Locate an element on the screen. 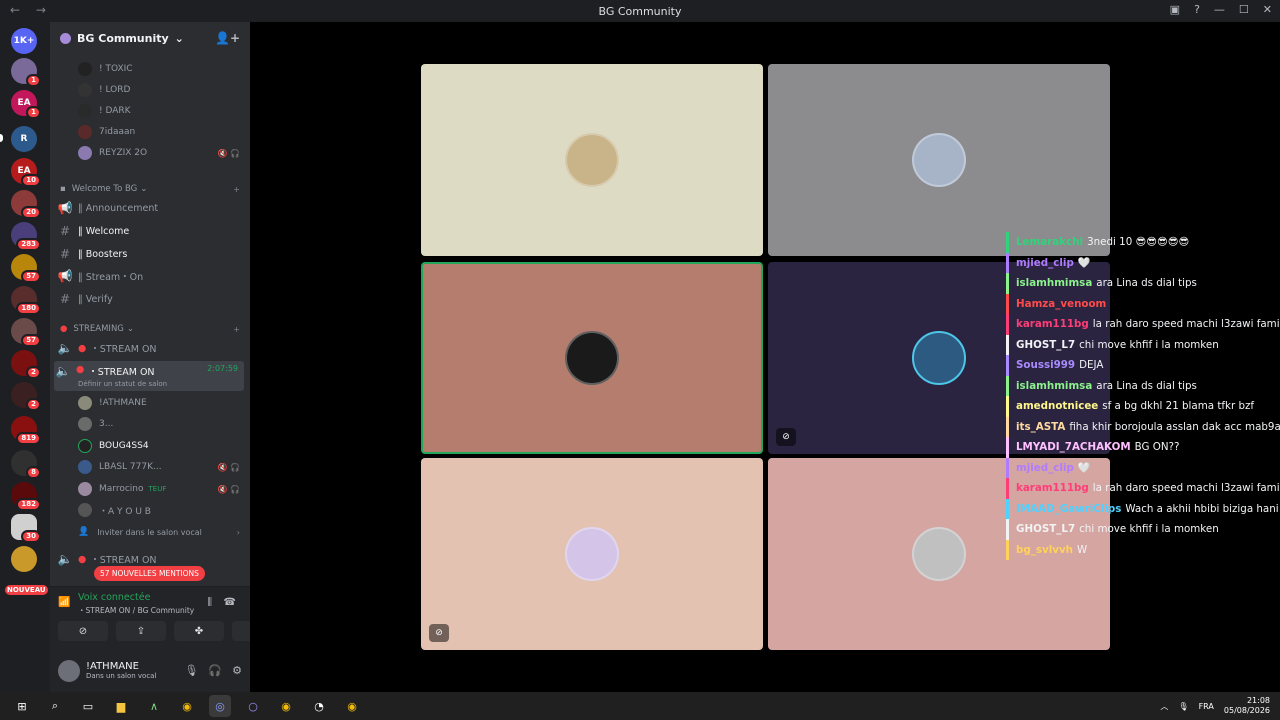 The height and width of the screenshot is (720, 1280). category-name: STREAMING is located at coordinates (98, 329).